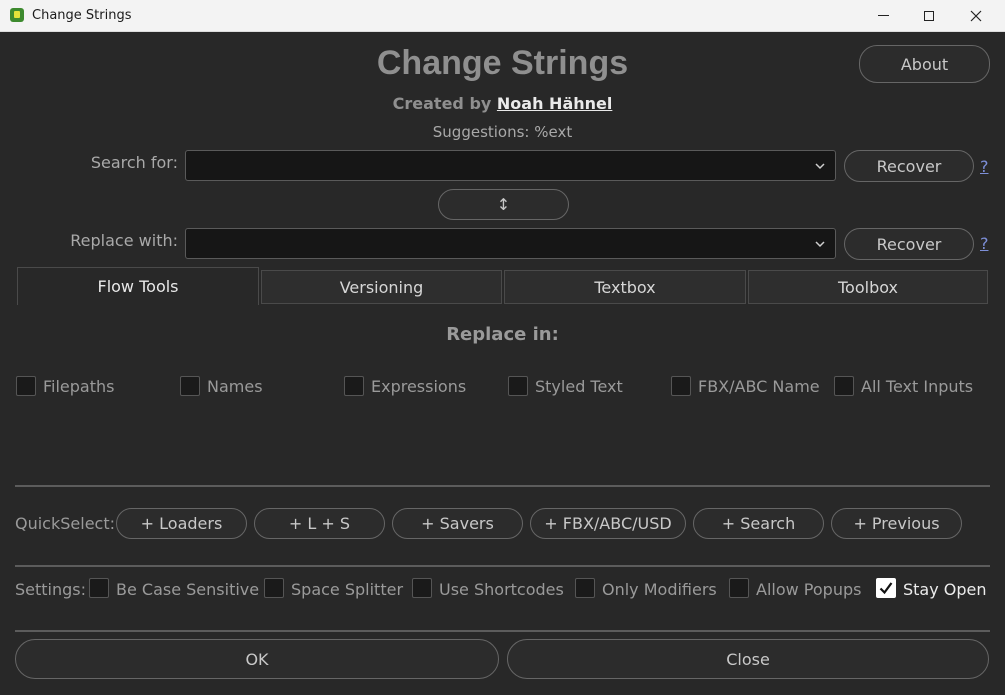 The image size is (1005, 695). What do you see at coordinates (758, 523) in the screenshot?
I see `quickselect-search-button: + Search` at bounding box center [758, 523].